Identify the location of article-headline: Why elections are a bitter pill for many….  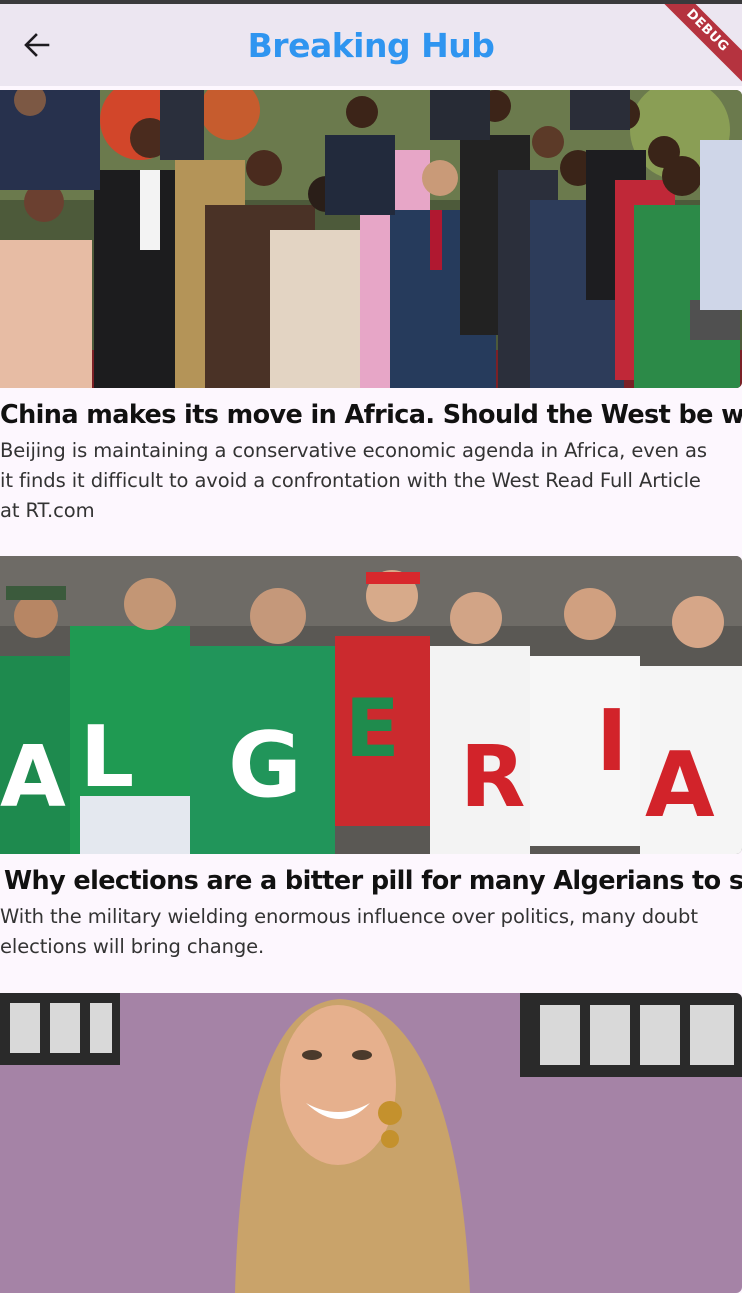
(371, 881).